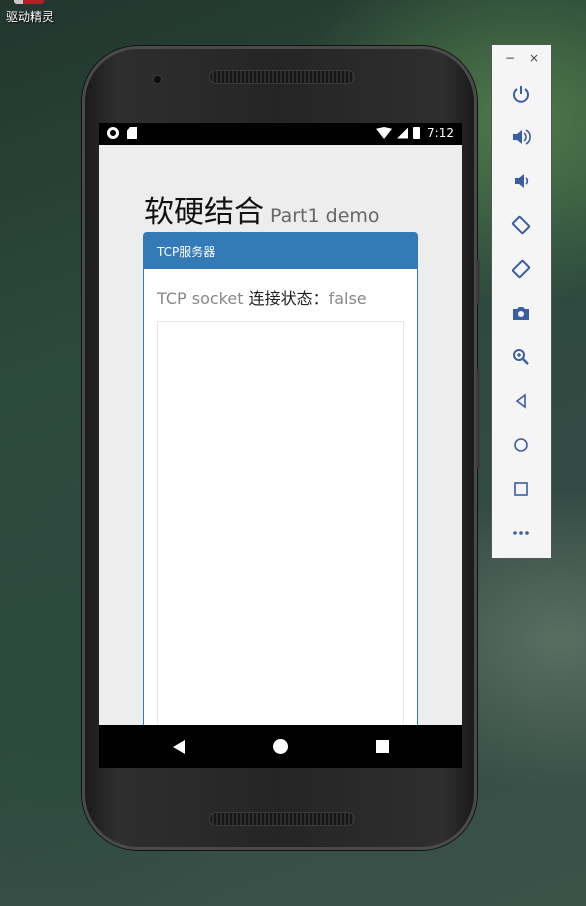 This screenshot has height=906, width=586. I want to click on page-title-sub: Part1 demo, so click(325, 216).